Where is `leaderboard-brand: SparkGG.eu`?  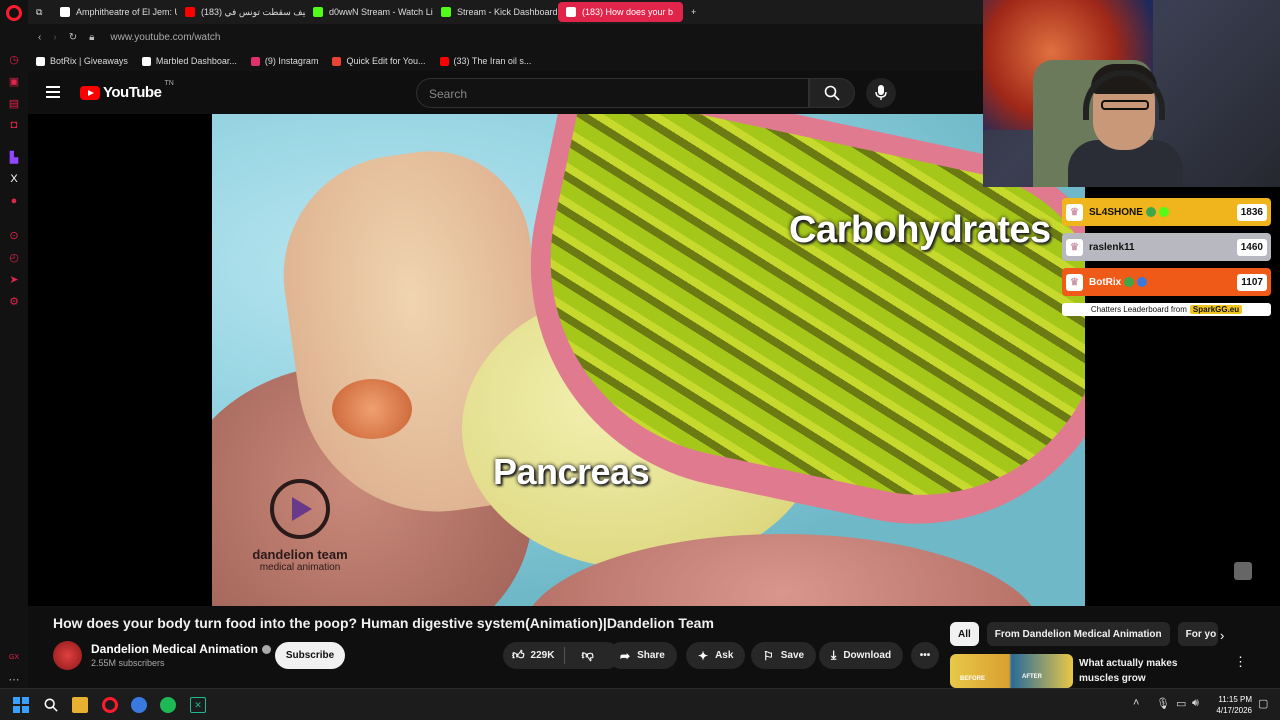 leaderboard-brand: SparkGG.eu is located at coordinates (1216, 309).